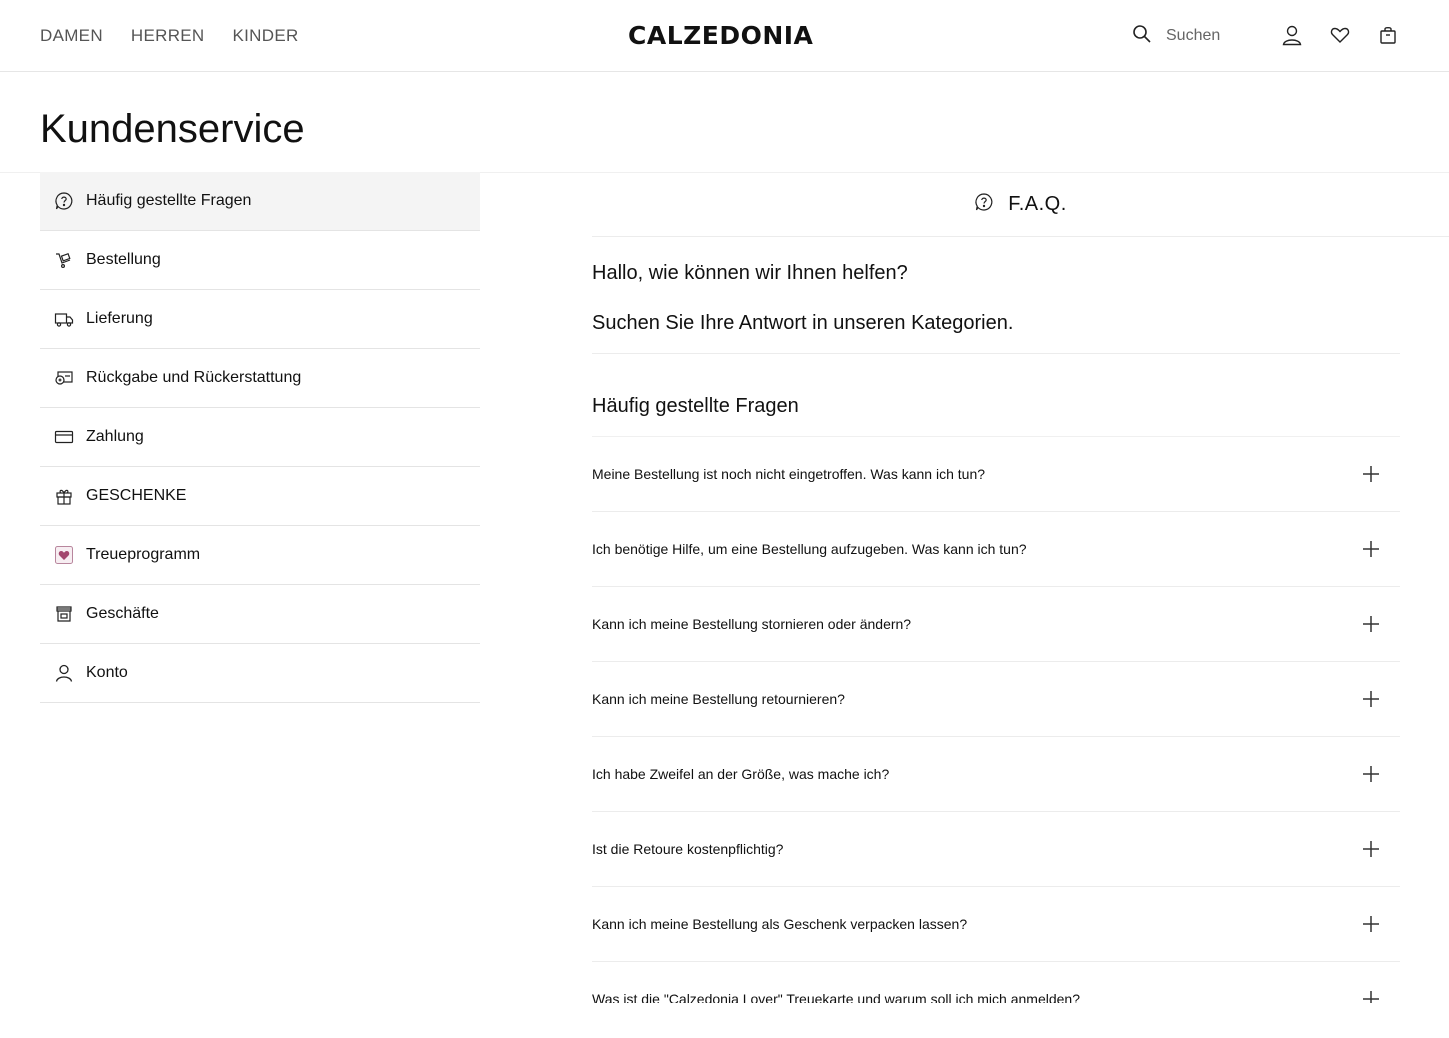  What do you see at coordinates (1193, 35) in the screenshot?
I see `search-label: Suchen` at bounding box center [1193, 35].